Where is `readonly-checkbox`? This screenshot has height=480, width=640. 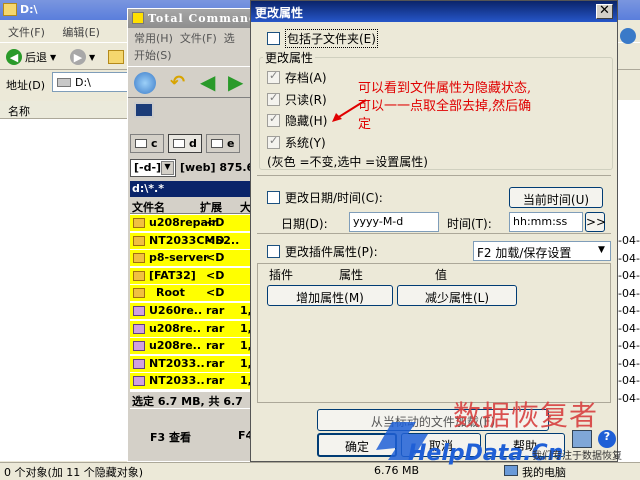 readonly-checkbox is located at coordinates (273, 98).